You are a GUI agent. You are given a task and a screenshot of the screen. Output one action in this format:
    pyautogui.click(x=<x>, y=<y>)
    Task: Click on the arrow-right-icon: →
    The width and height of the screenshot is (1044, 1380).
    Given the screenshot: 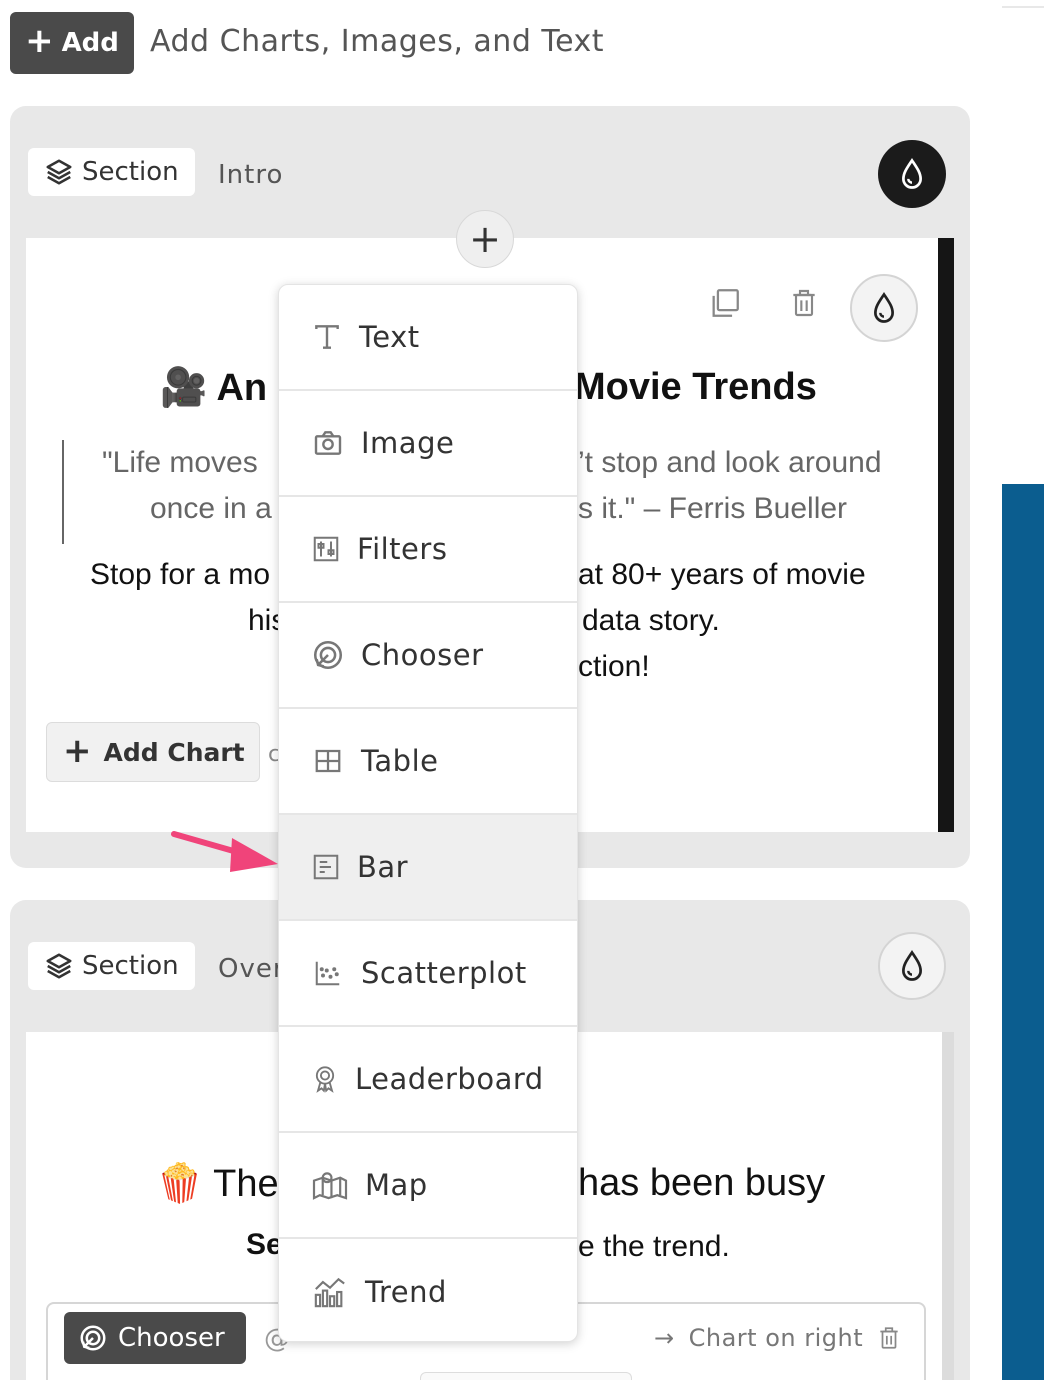 What is the action you would take?
    pyautogui.click(x=664, y=1338)
    